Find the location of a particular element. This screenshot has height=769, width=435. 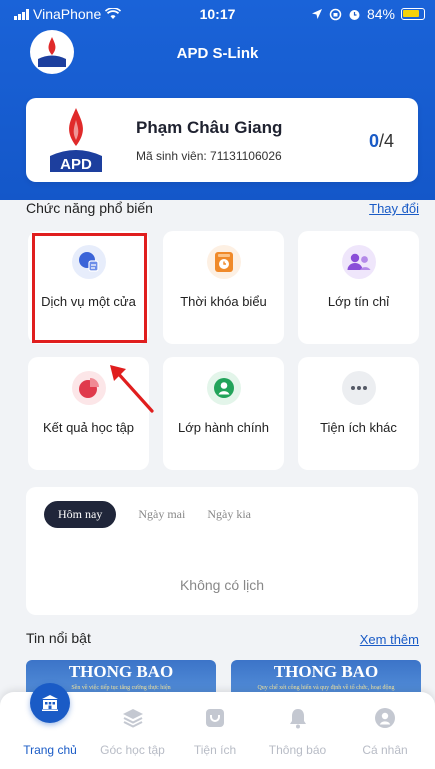

nav-label: Trang chủ is located at coordinates (50, 750).